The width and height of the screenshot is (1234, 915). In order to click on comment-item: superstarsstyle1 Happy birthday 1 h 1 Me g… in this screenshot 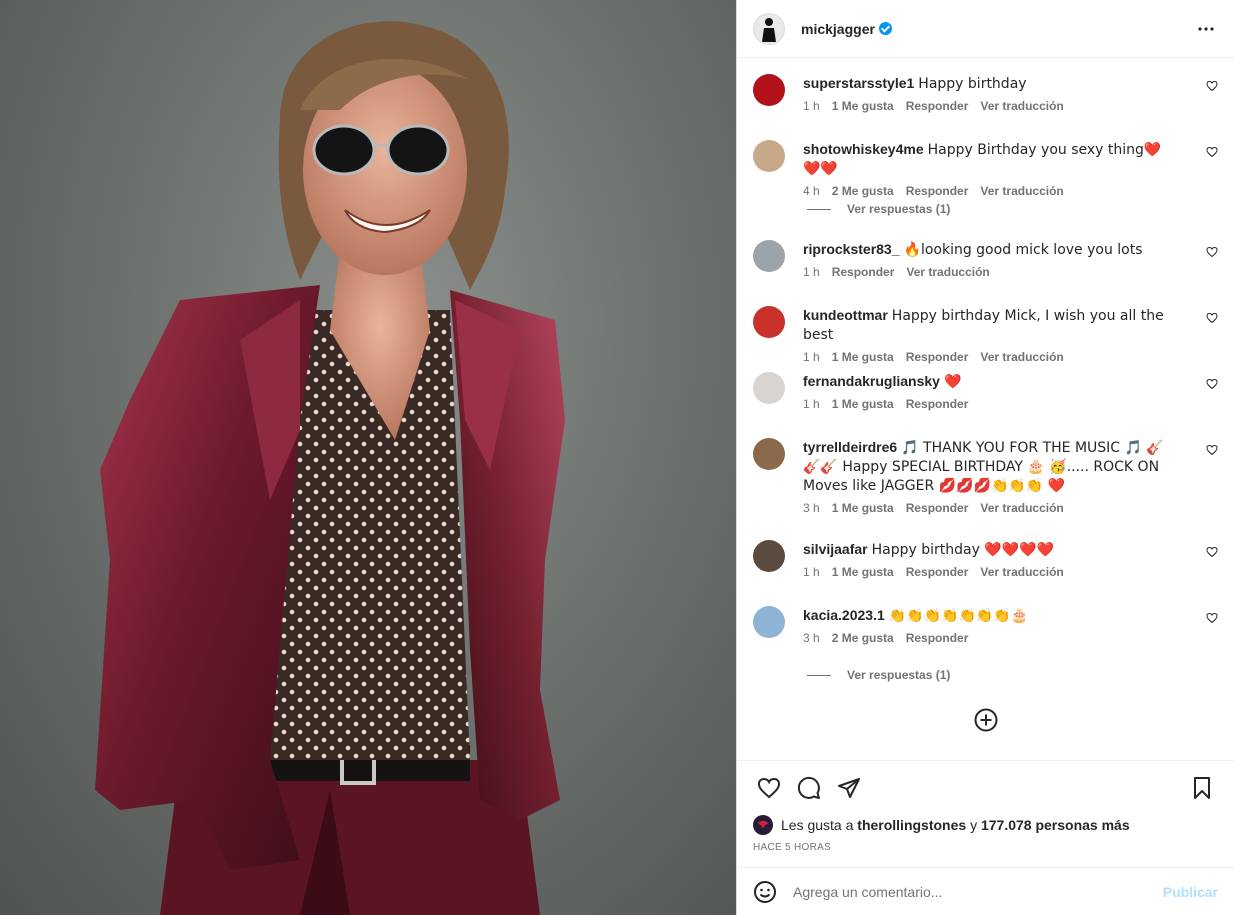, I will do `click(985, 93)`.